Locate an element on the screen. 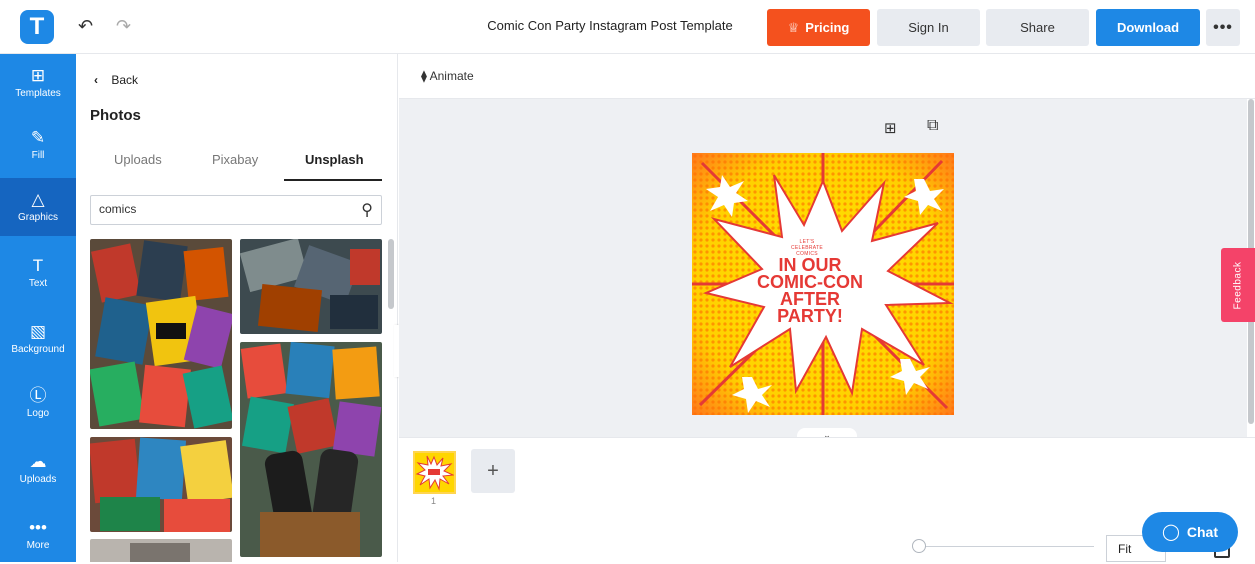  undo-icon: ↶ is located at coordinates (85, 26).